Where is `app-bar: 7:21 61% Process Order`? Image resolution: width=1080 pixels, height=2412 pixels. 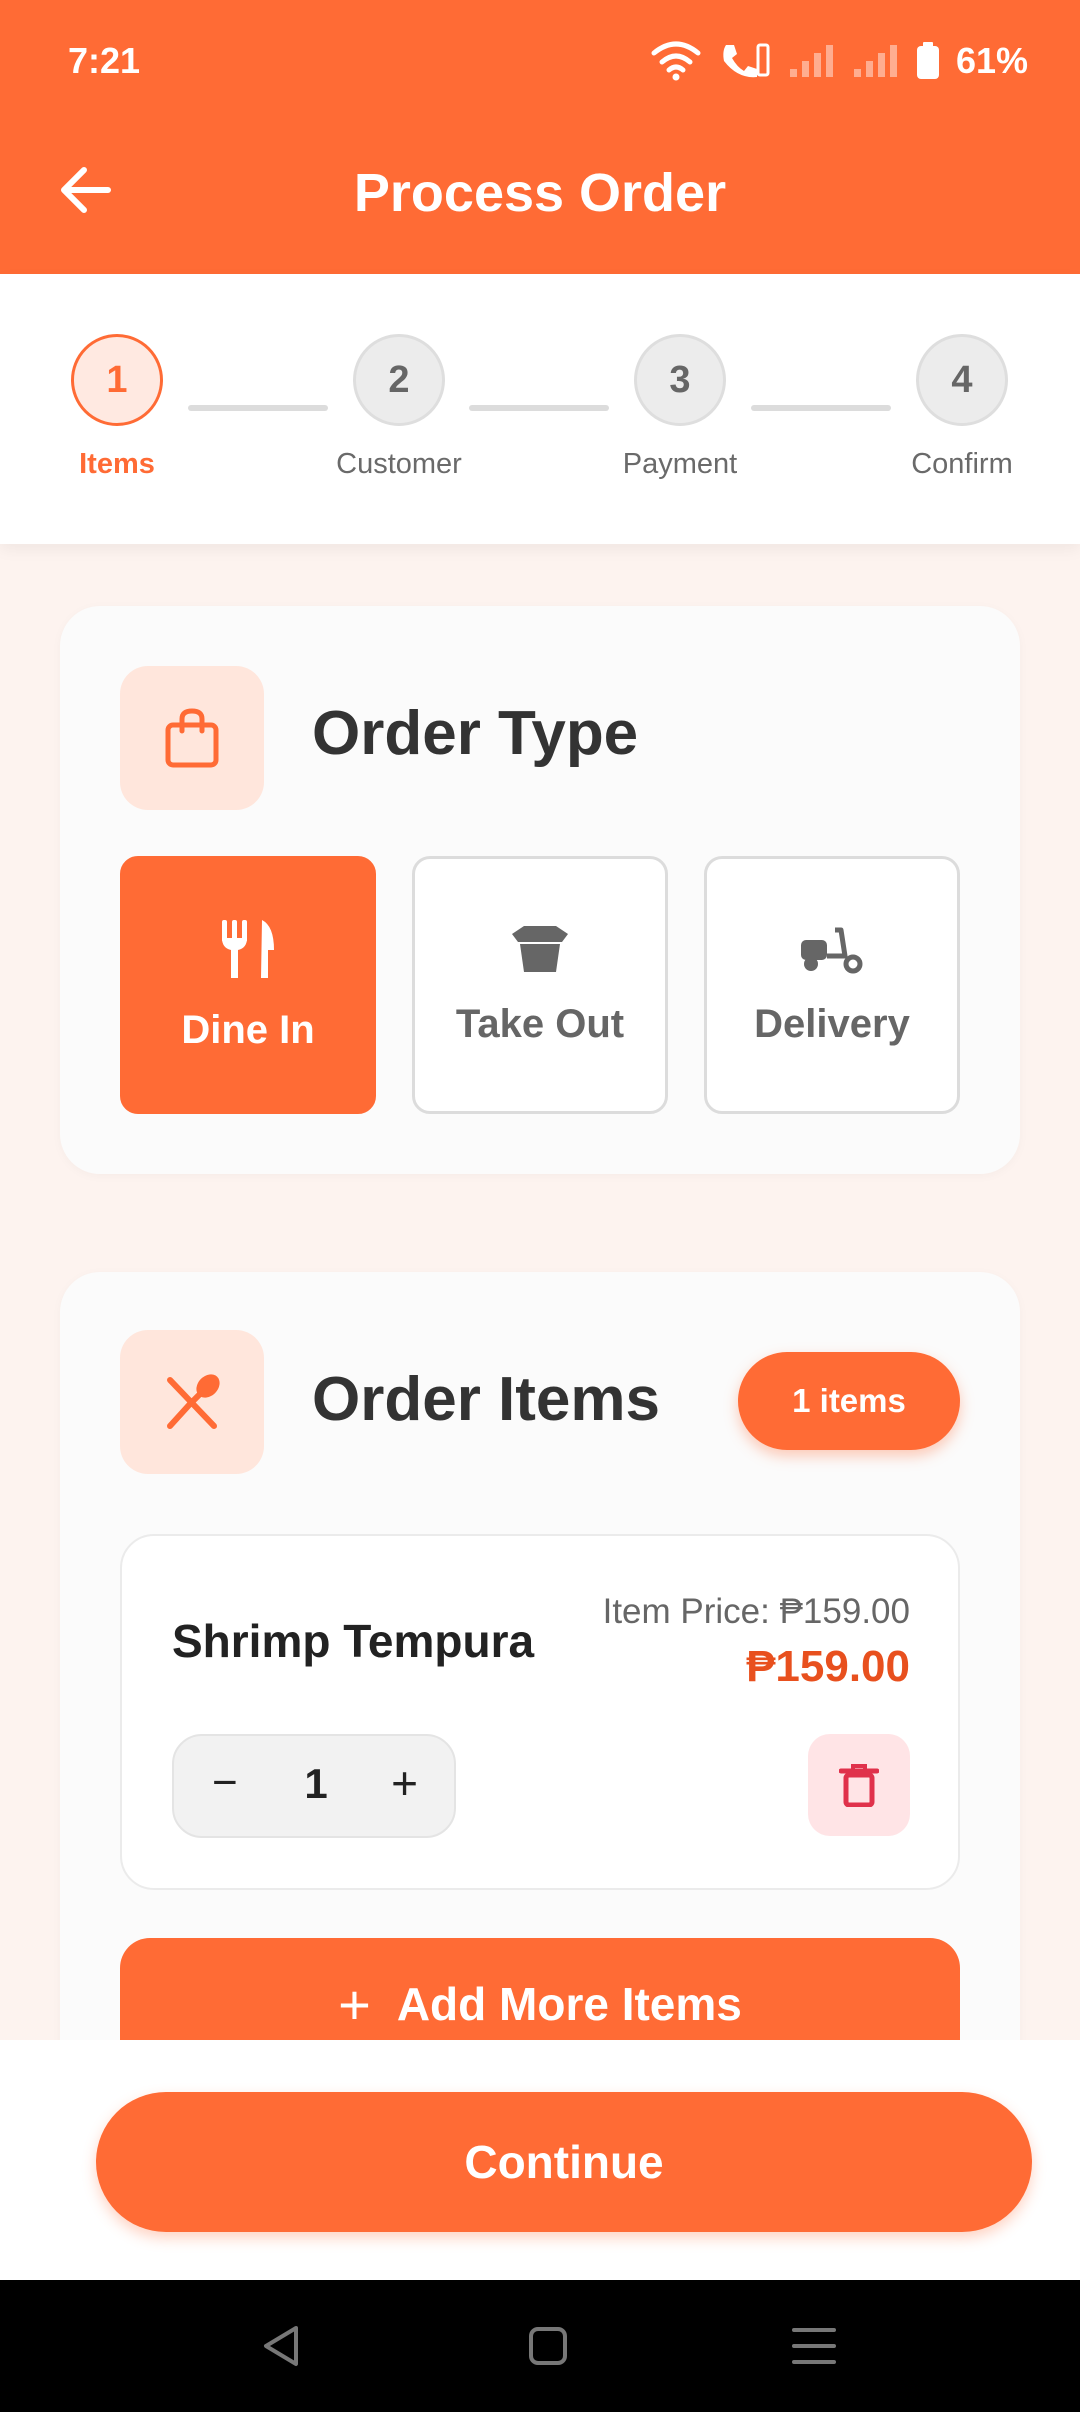 app-bar: 7:21 61% Process Order is located at coordinates (540, 137).